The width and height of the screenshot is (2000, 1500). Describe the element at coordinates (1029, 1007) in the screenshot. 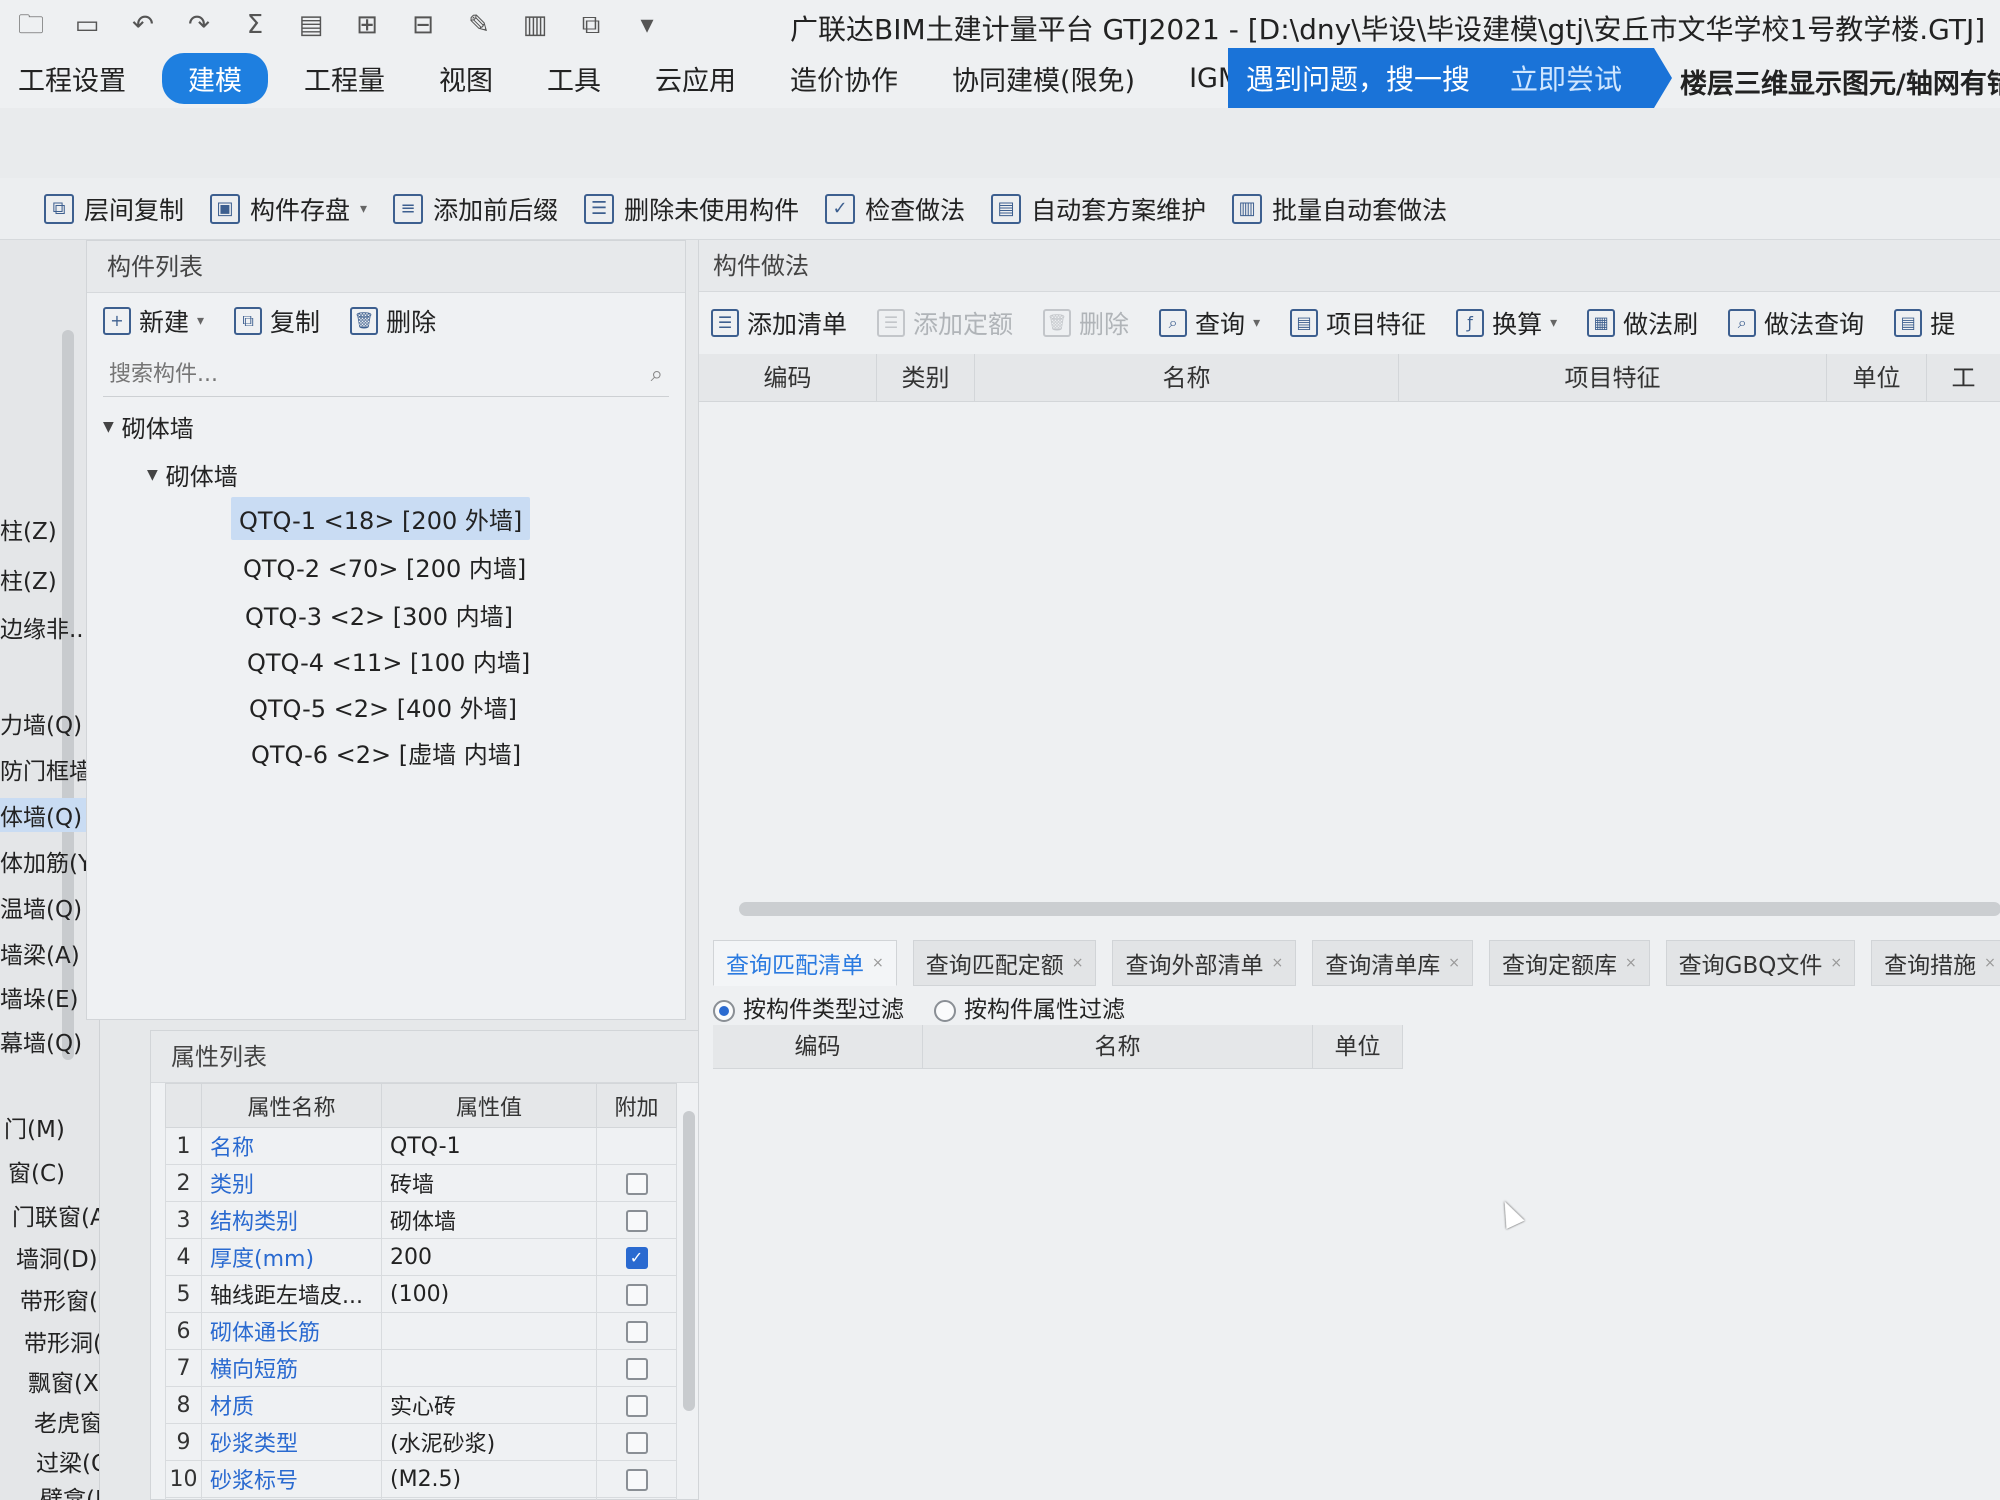

I see `filter-by-attr-radio: 按构件属性过滤` at that location.